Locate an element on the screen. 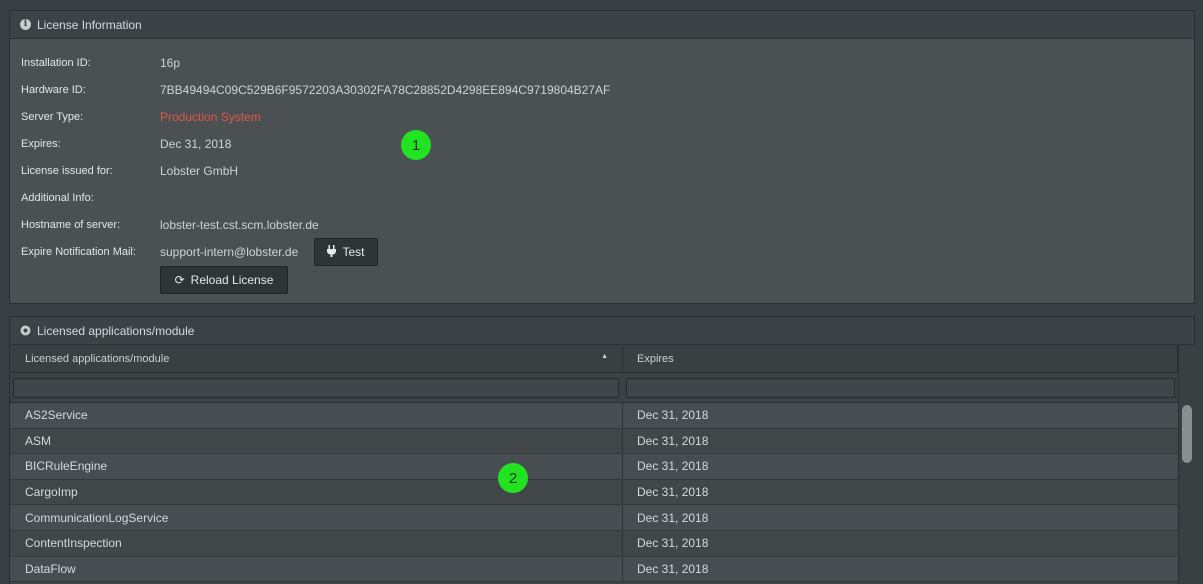  info-icon: i is located at coordinates (25, 24).